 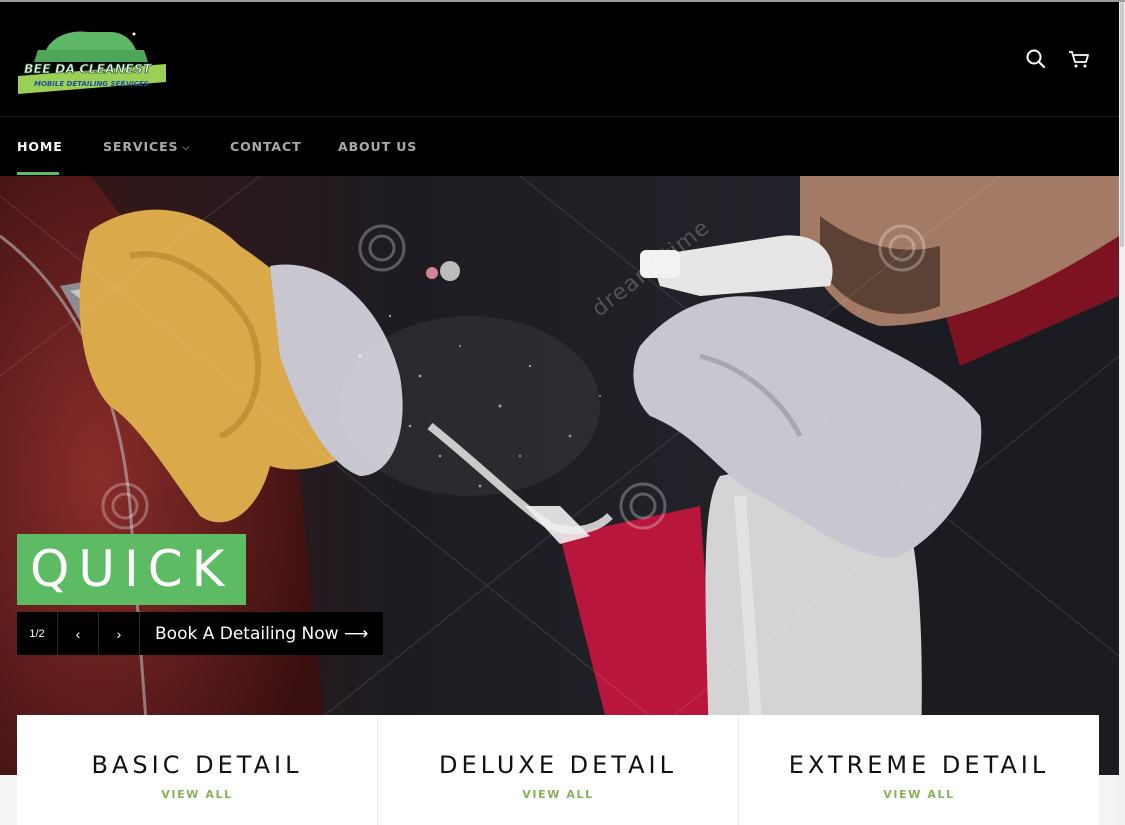 I want to click on nav-item-label: CONTACT, so click(x=266, y=146).